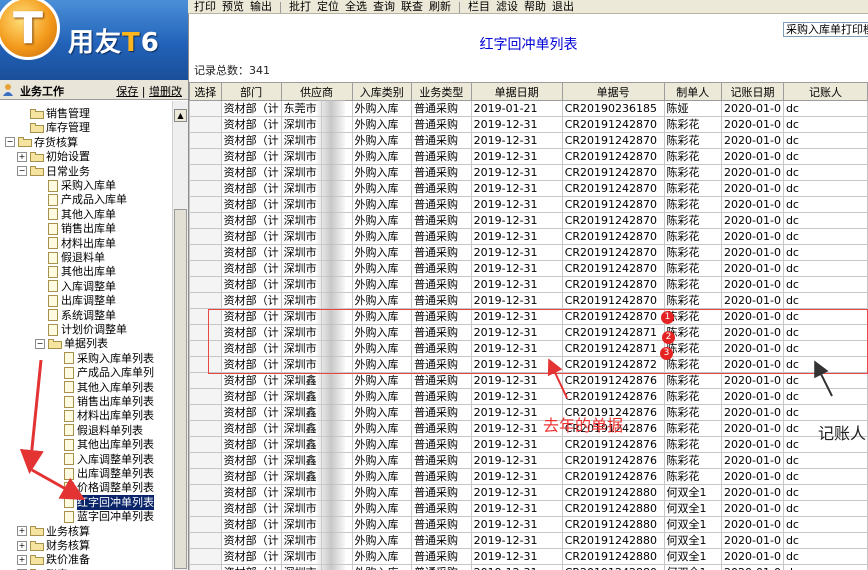 This screenshot has height=570, width=868. What do you see at coordinates (31, 416) in the screenshot?
I see `tree-arrow-vertical` at bounding box center [31, 416].